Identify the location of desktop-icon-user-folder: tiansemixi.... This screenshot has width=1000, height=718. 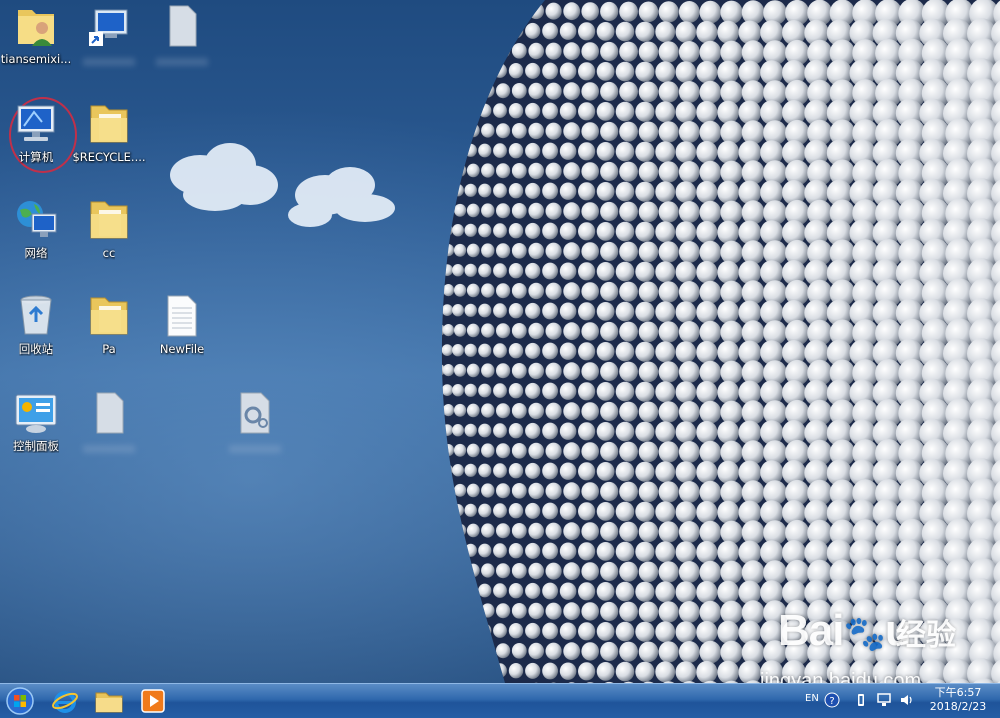
(36, 42).